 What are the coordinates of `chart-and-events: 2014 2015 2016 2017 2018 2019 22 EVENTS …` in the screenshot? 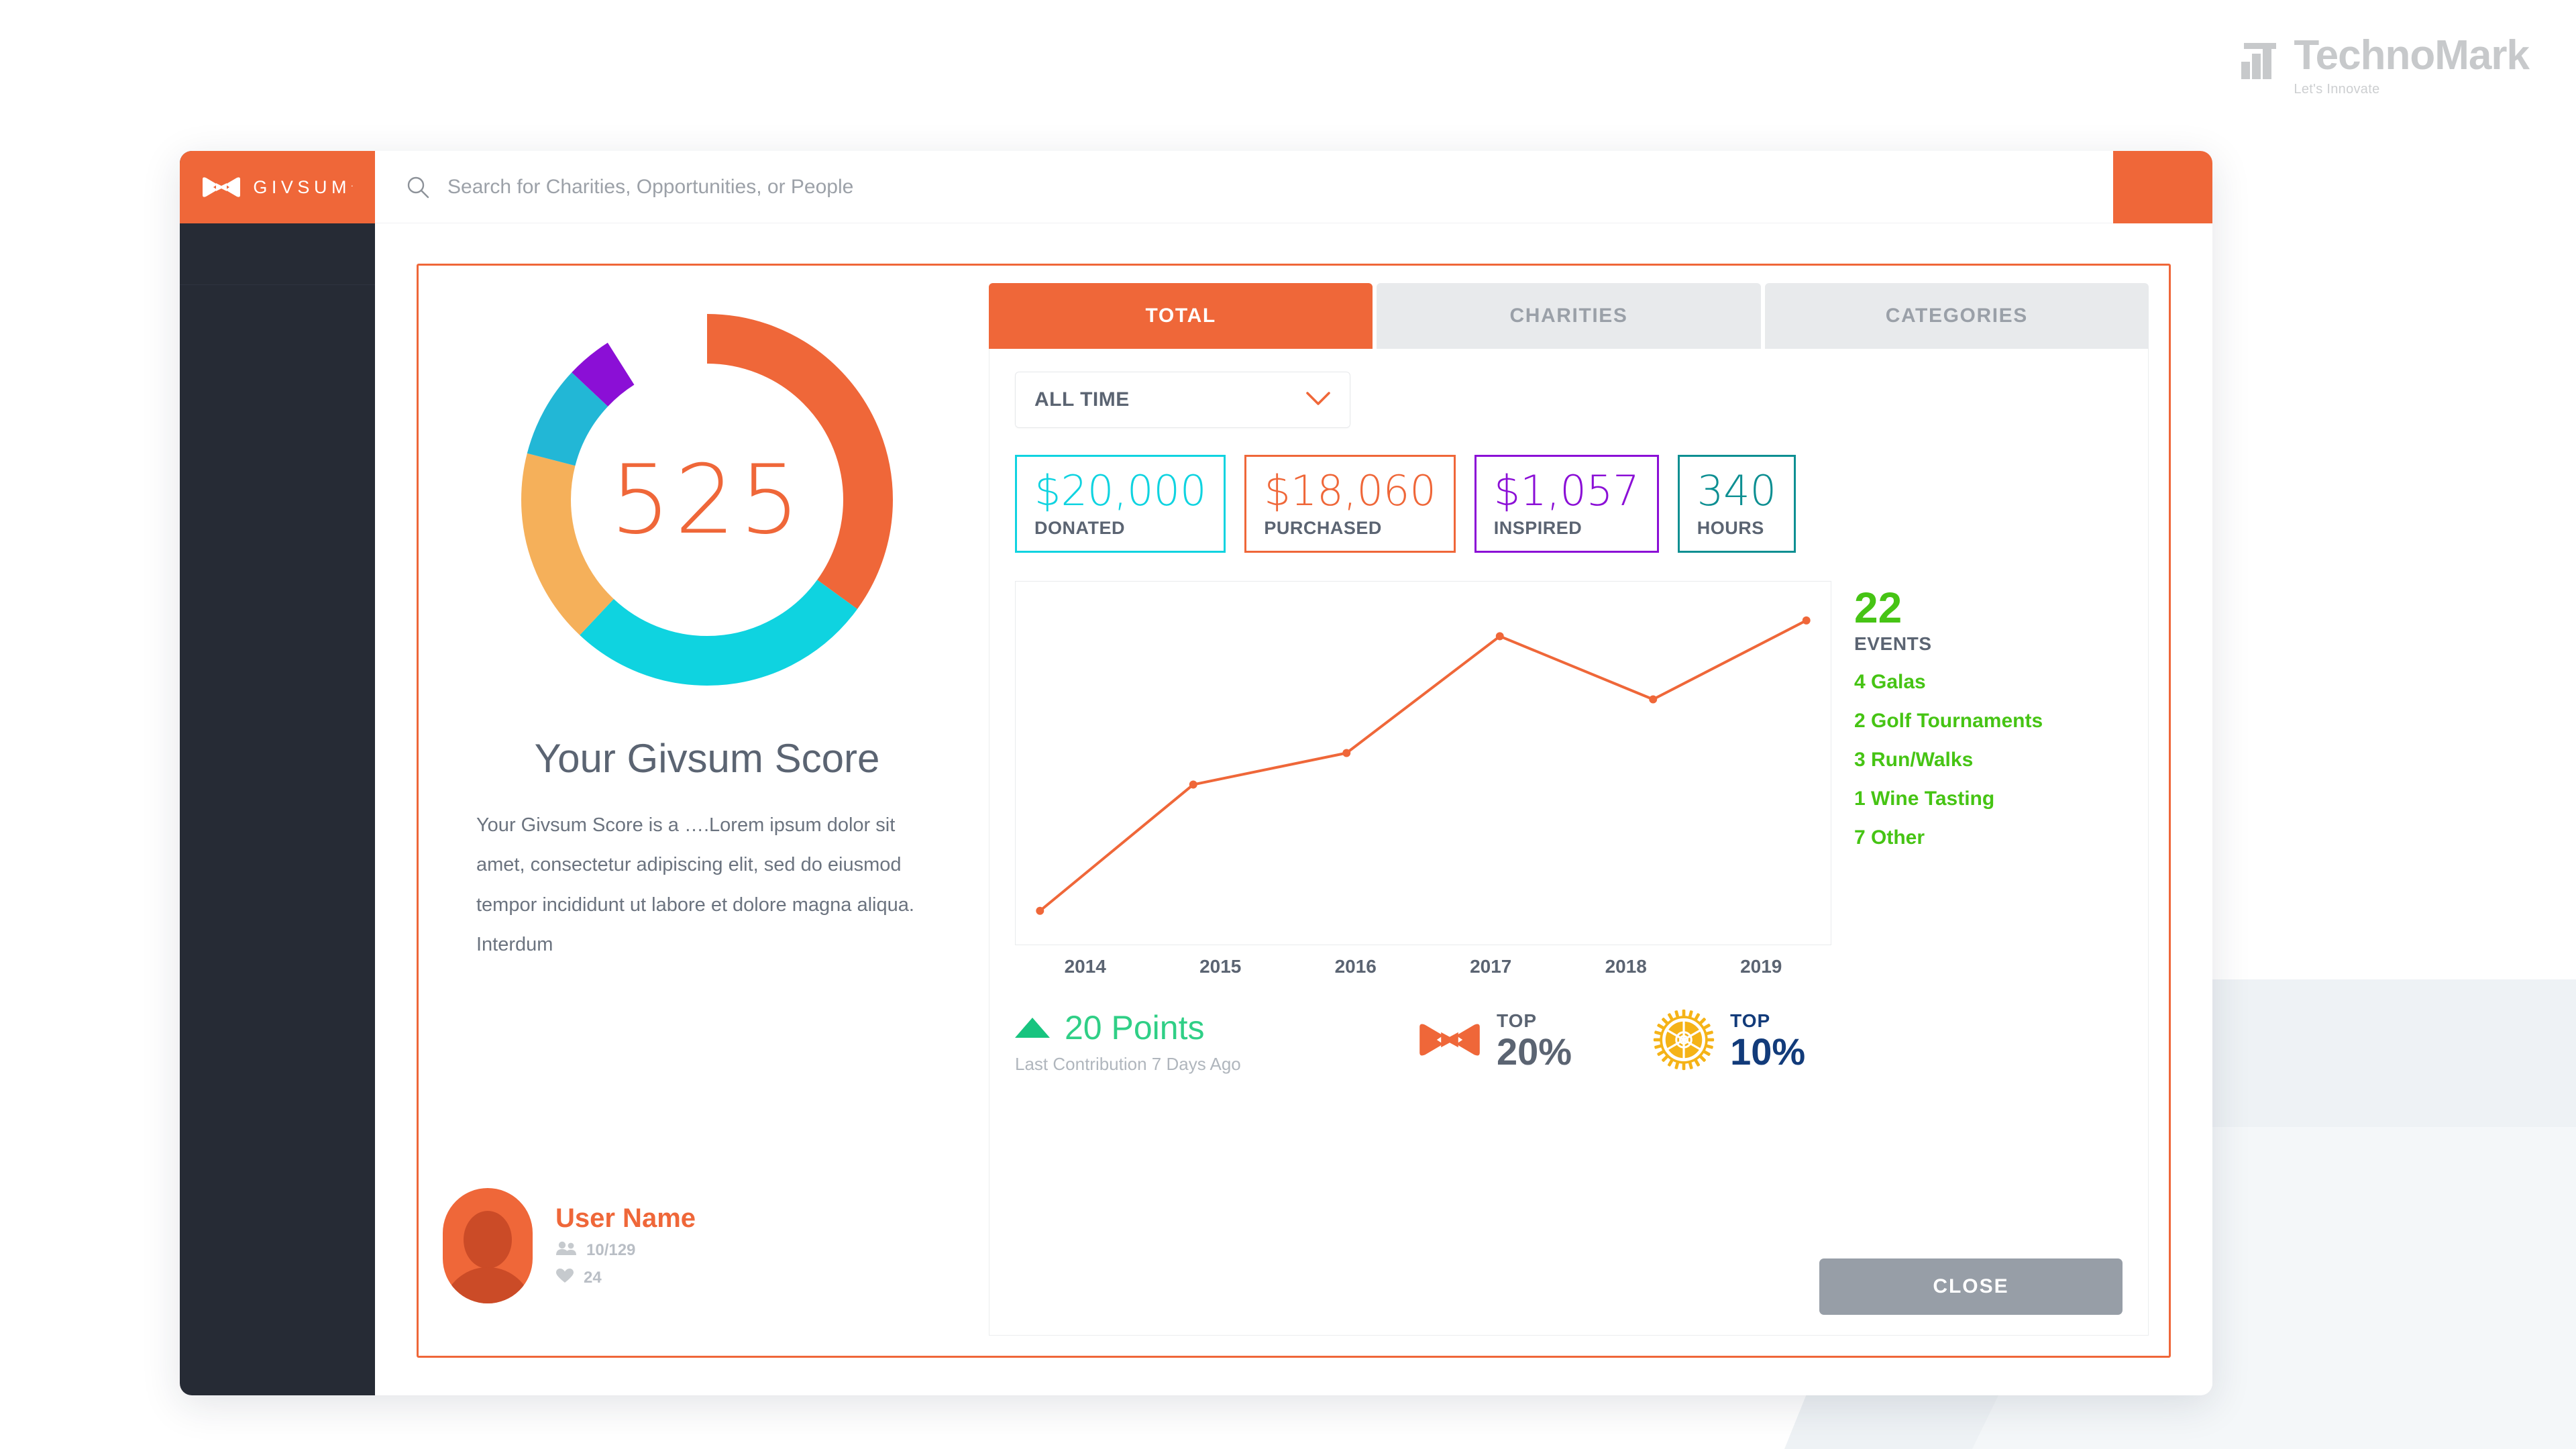 It's located at (1569, 779).